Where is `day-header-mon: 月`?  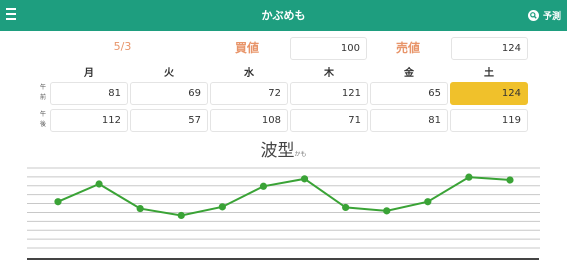 day-header-mon: 月 is located at coordinates (89, 73).